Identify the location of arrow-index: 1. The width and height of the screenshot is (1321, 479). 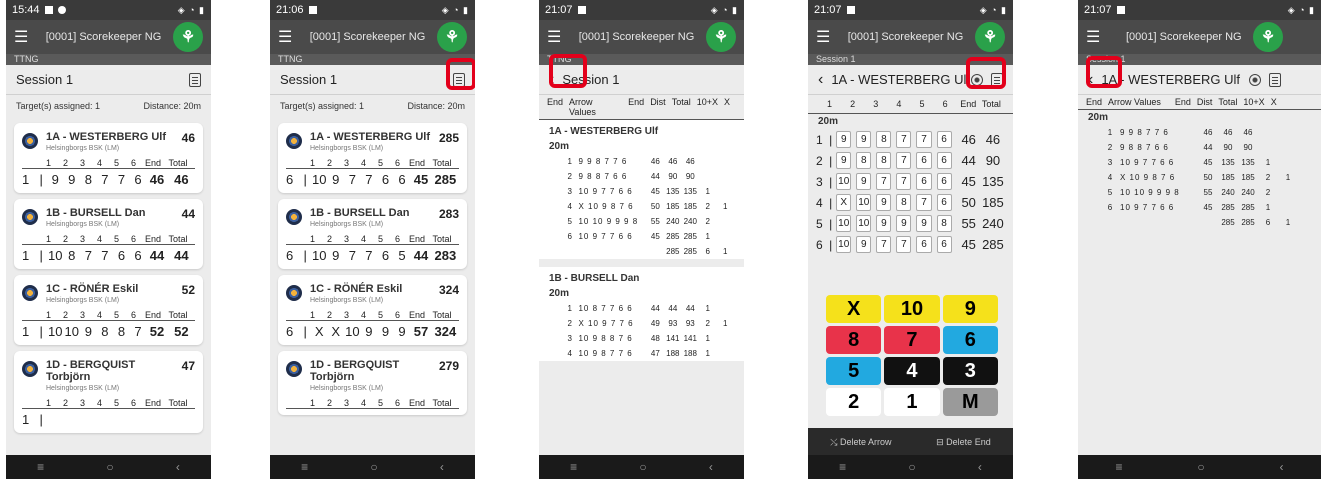
(312, 239).